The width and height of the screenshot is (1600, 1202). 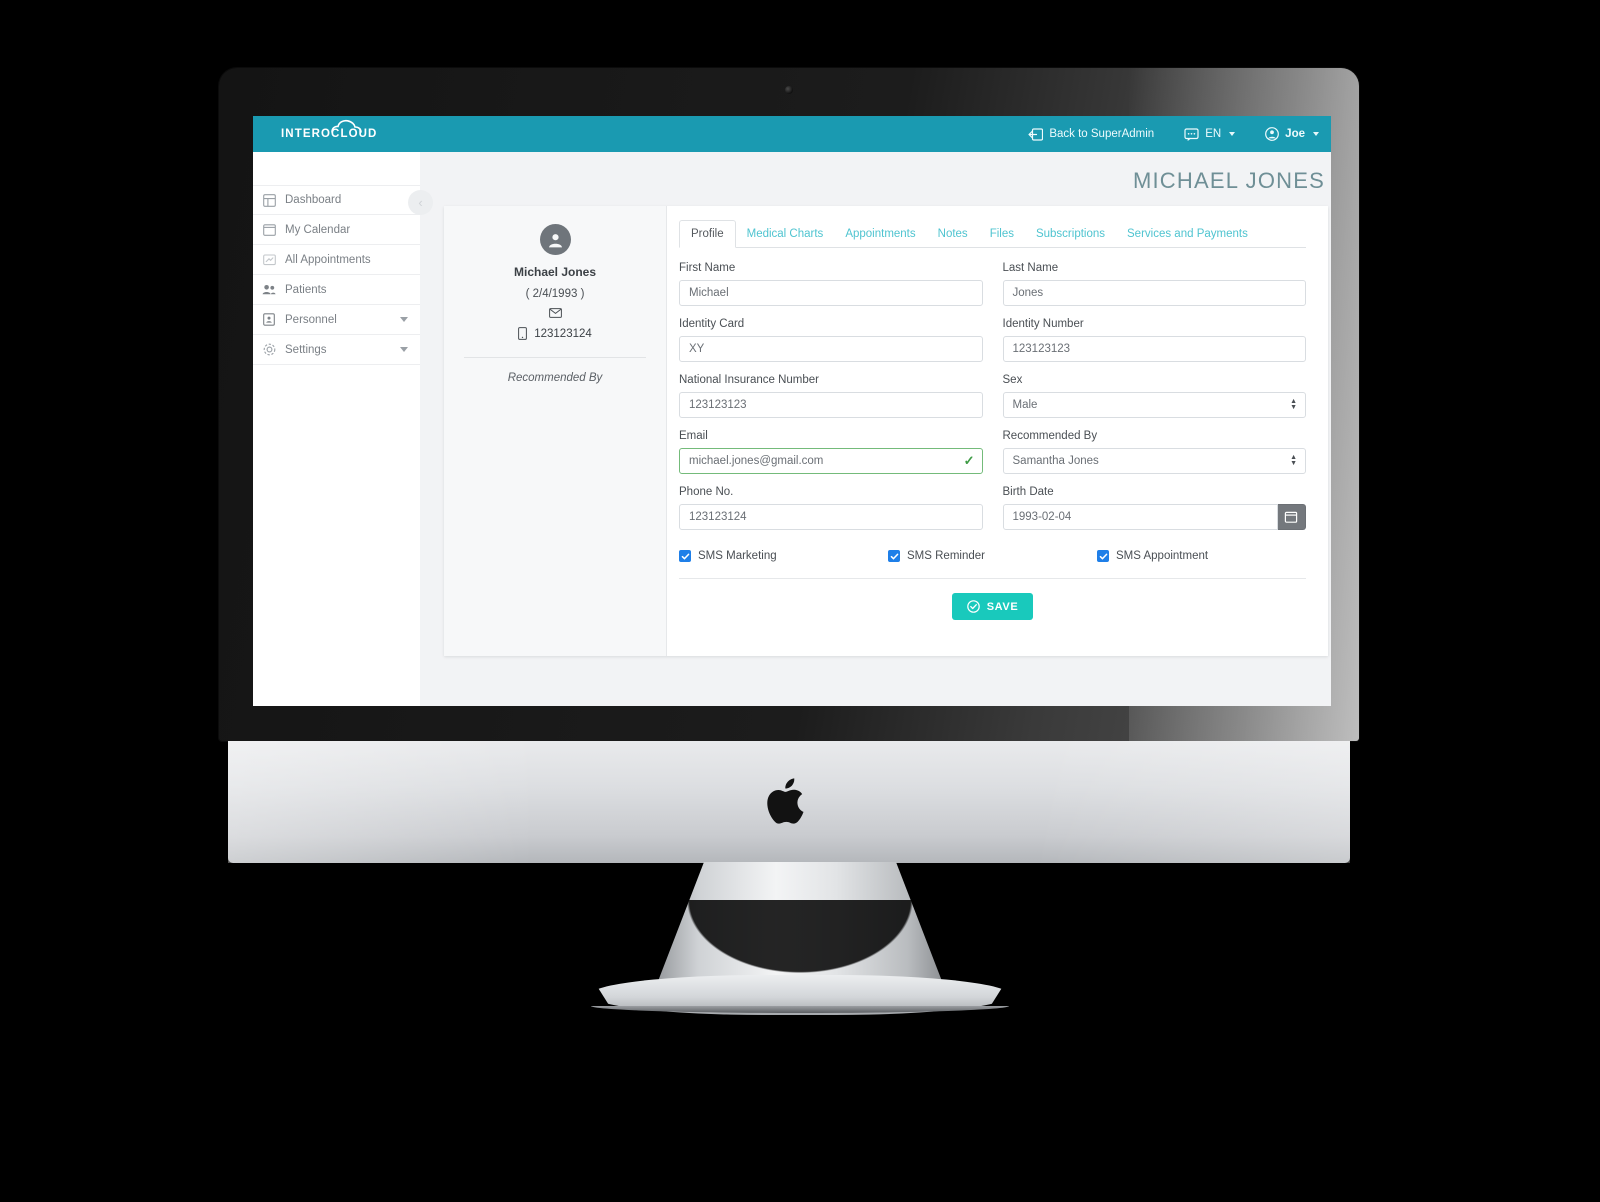 What do you see at coordinates (1002, 234) in the screenshot?
I see `tab-files: Files` at bounding box center [1002, 234].